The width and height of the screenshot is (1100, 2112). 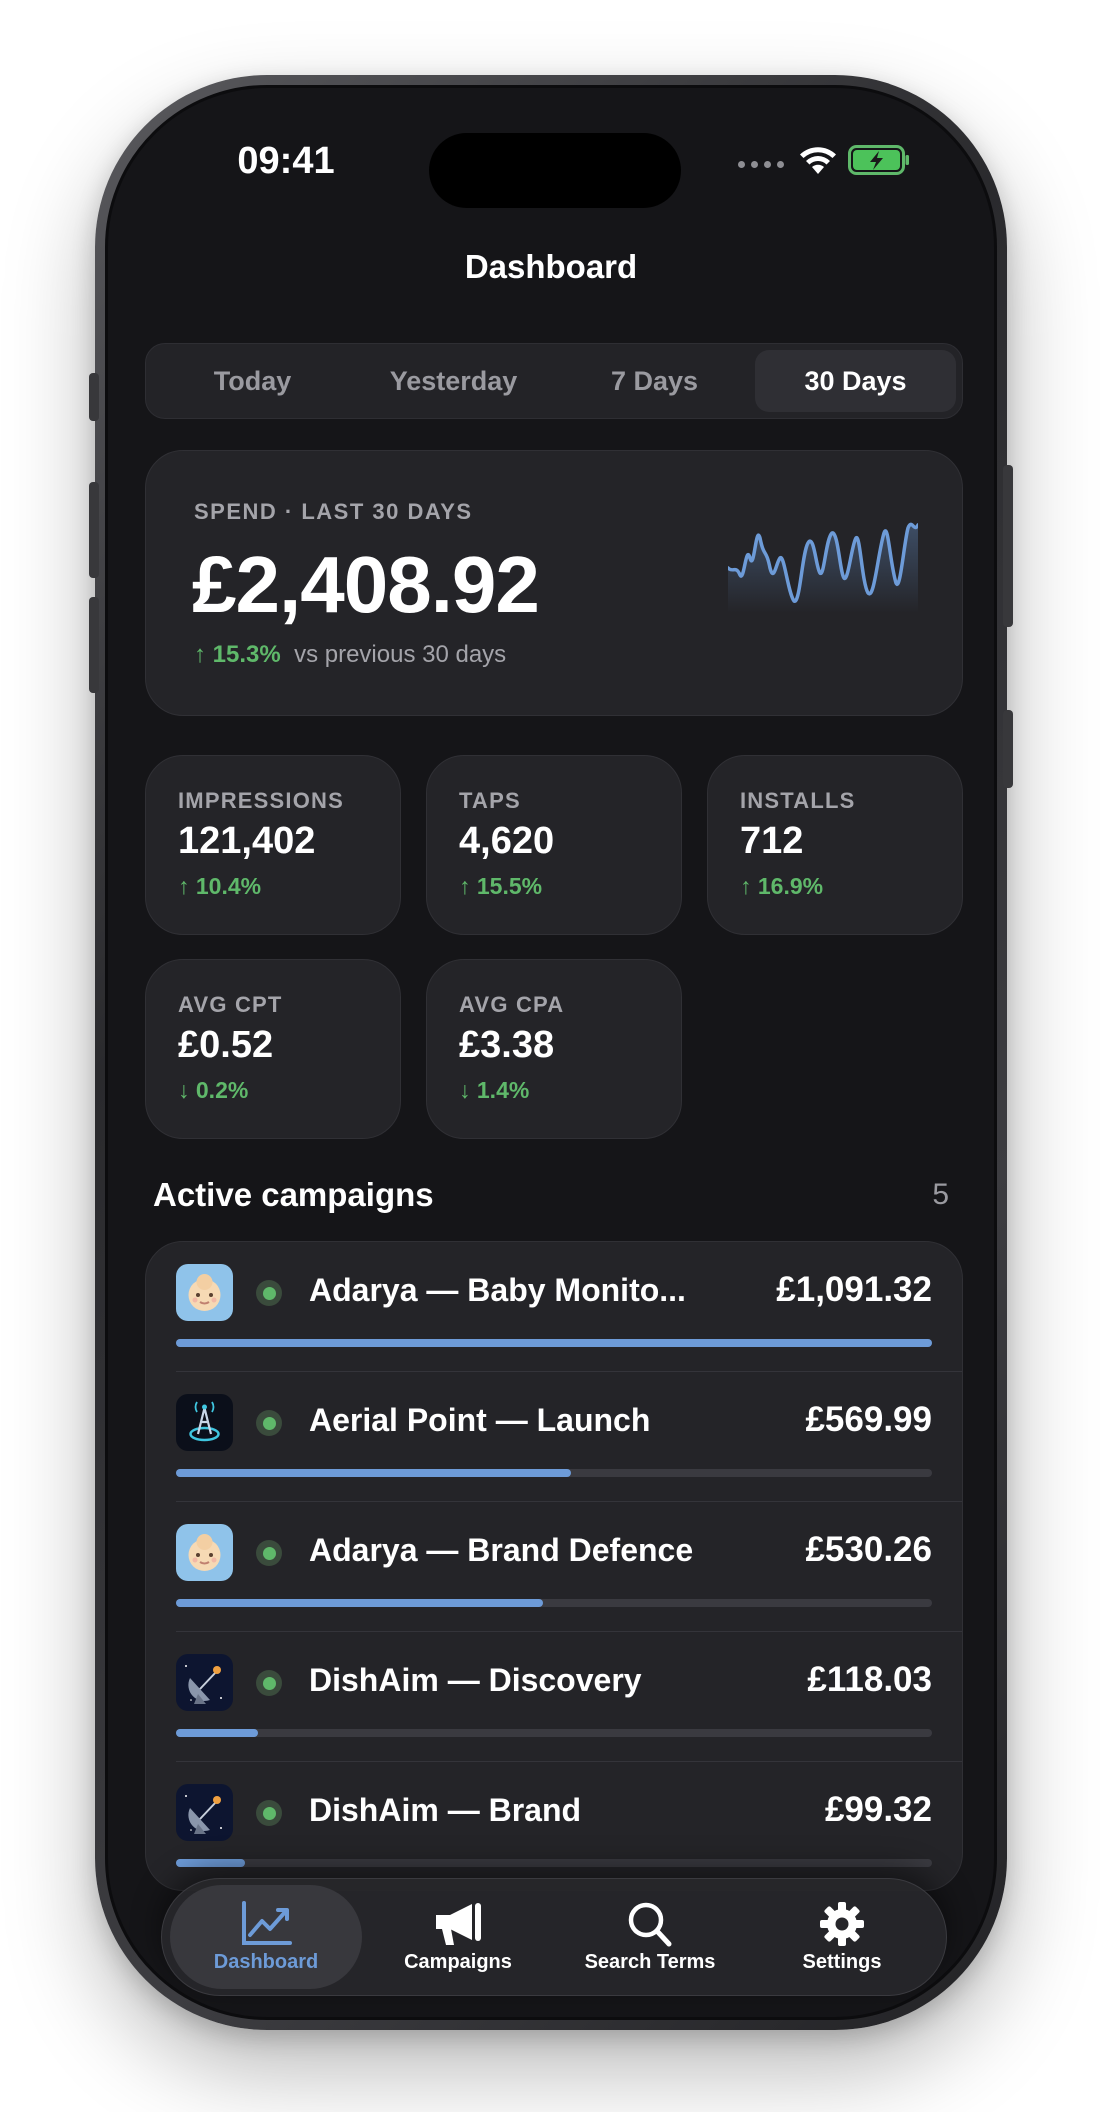 I want to click on stat-card-taps: TAPS 4,620 ↑ 15.5%, so click(x=554, y=845).